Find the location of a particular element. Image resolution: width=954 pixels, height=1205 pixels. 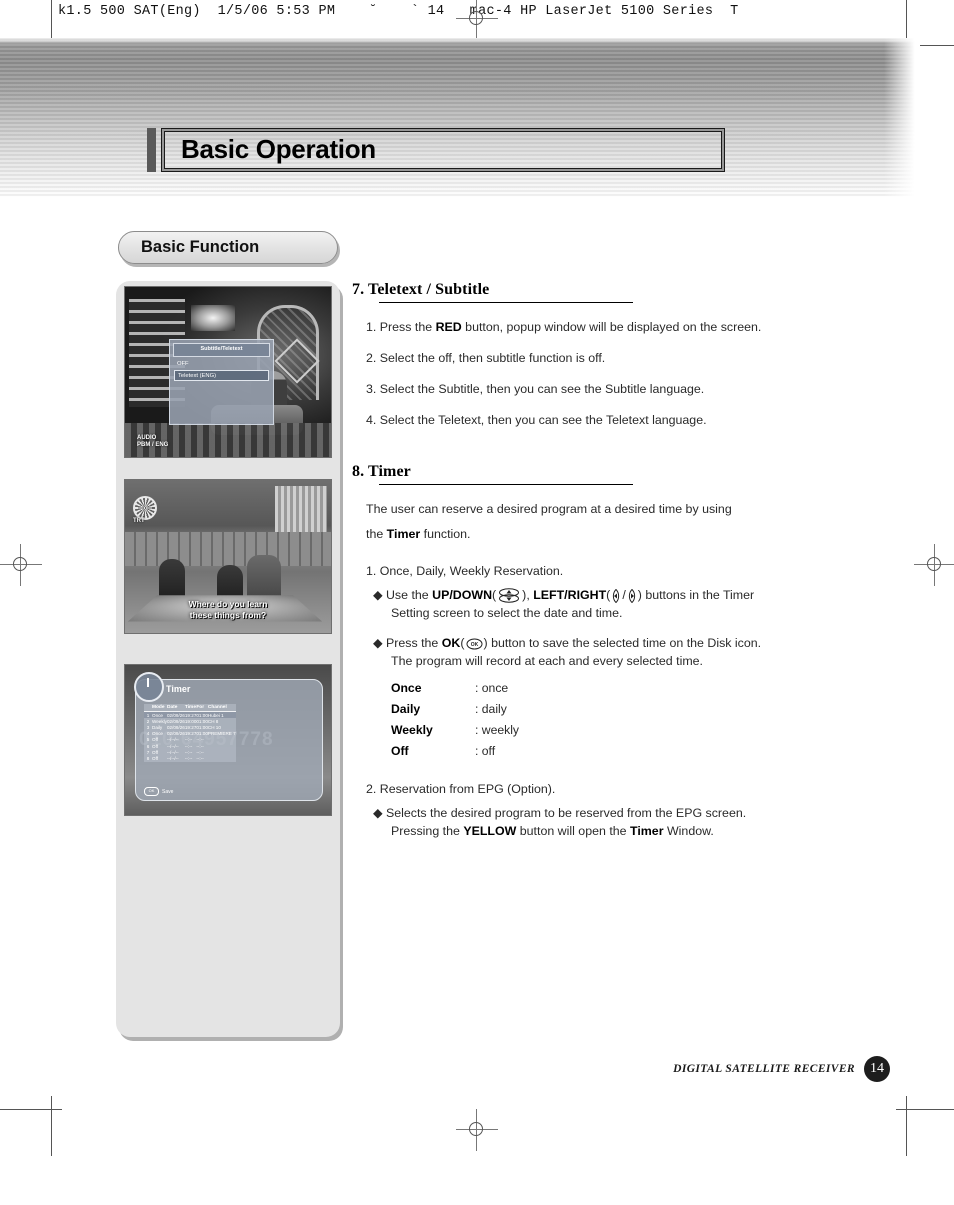

red-button-keyword: RED is located at coordinates (448, 327).